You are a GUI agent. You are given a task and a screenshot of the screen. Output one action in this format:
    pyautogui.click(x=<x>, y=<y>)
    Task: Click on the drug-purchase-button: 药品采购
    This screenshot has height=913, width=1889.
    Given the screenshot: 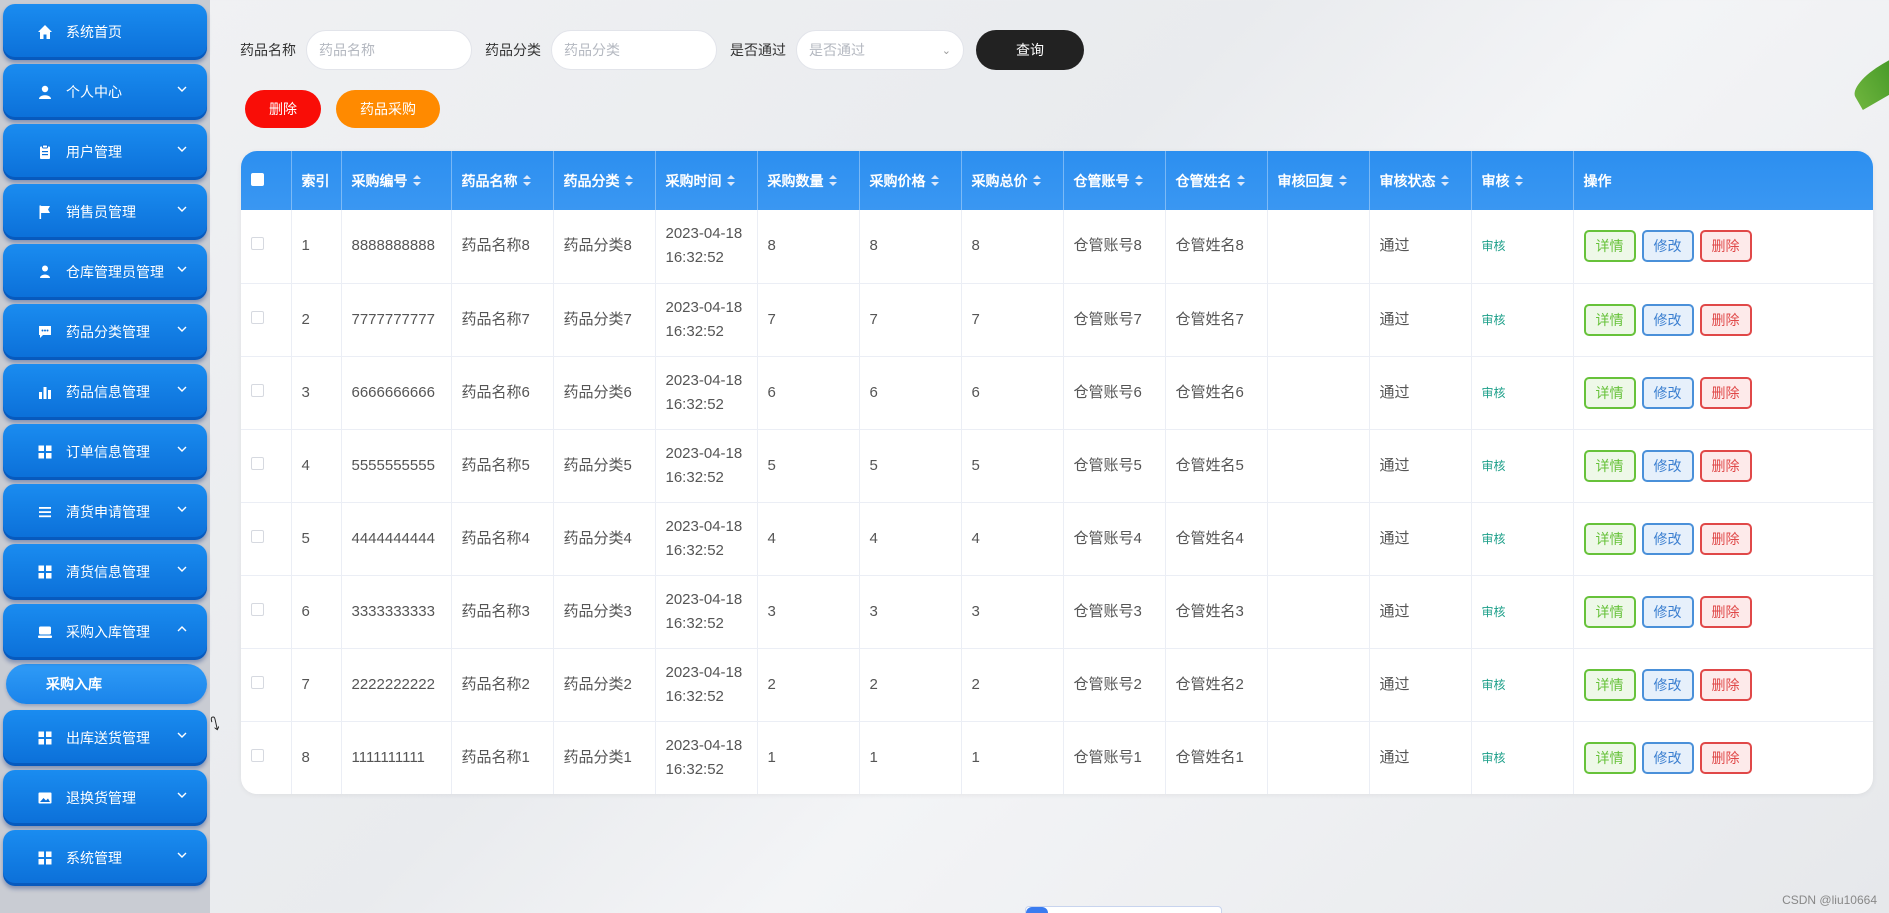 What is the action you would take?
    pyautogui.click(x=388, y=109)
    